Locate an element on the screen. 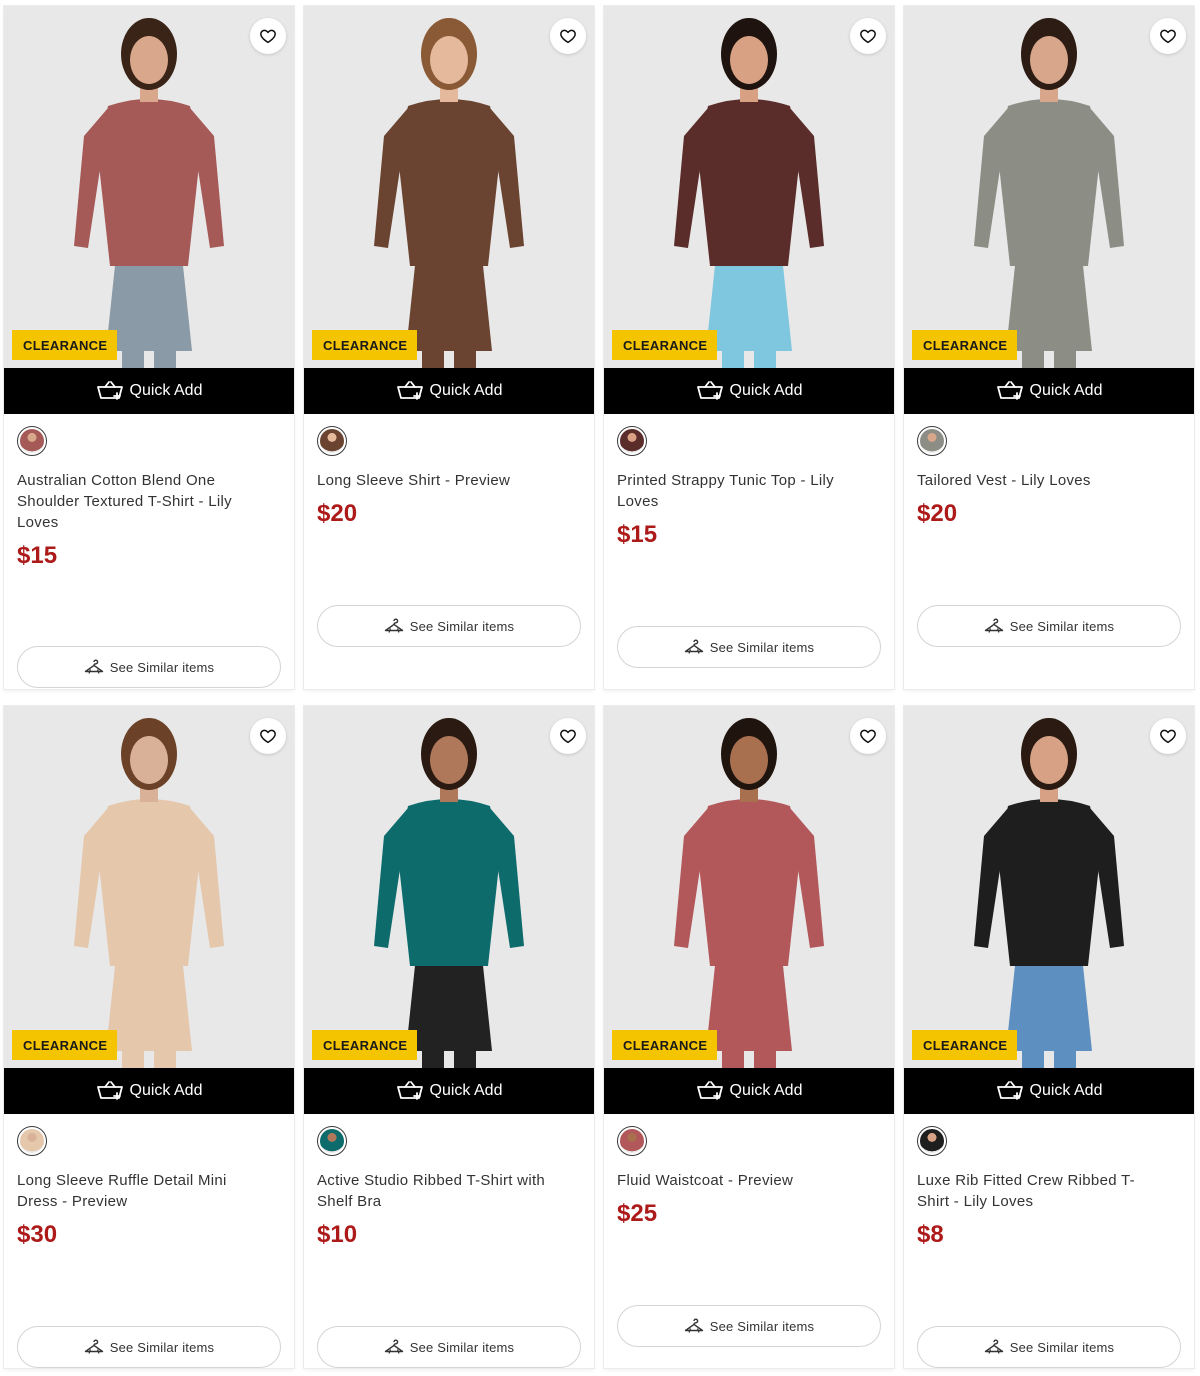 The width and height of the screenshot is (1200, 1376). product-name: Fluid Waistcoat - Preview is located at coordinates (749, 1180).